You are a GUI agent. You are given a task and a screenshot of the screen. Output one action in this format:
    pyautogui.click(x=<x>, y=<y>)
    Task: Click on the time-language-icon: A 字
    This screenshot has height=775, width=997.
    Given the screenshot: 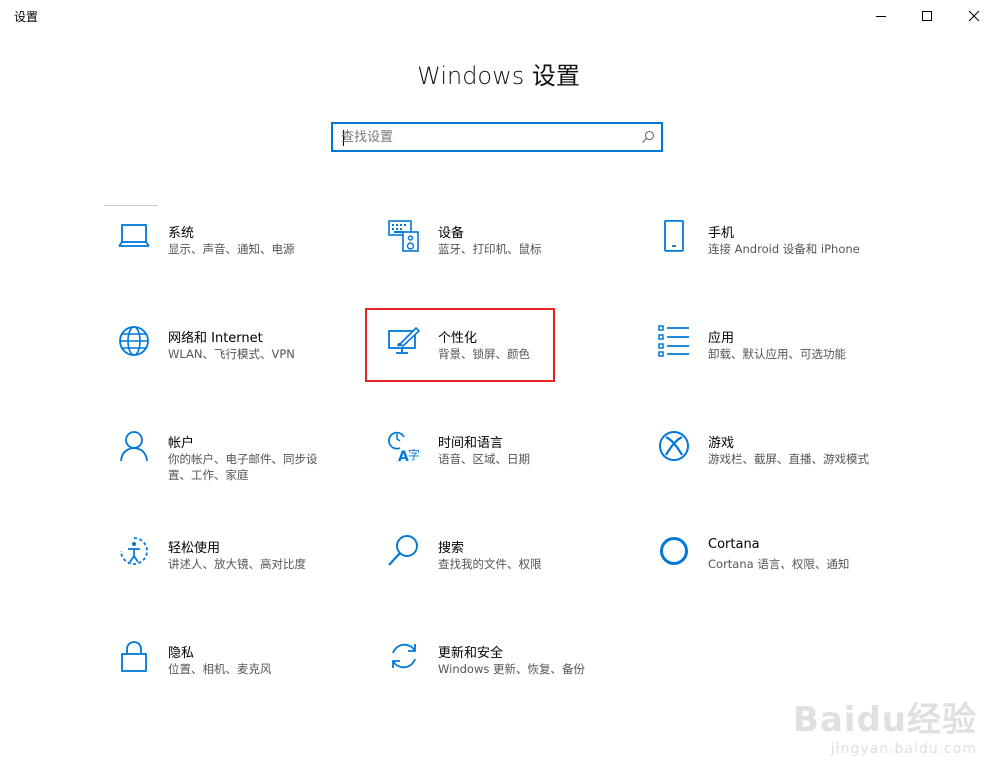 What is the action you would take?
    pyautogui.click(x=404, y=446)
    